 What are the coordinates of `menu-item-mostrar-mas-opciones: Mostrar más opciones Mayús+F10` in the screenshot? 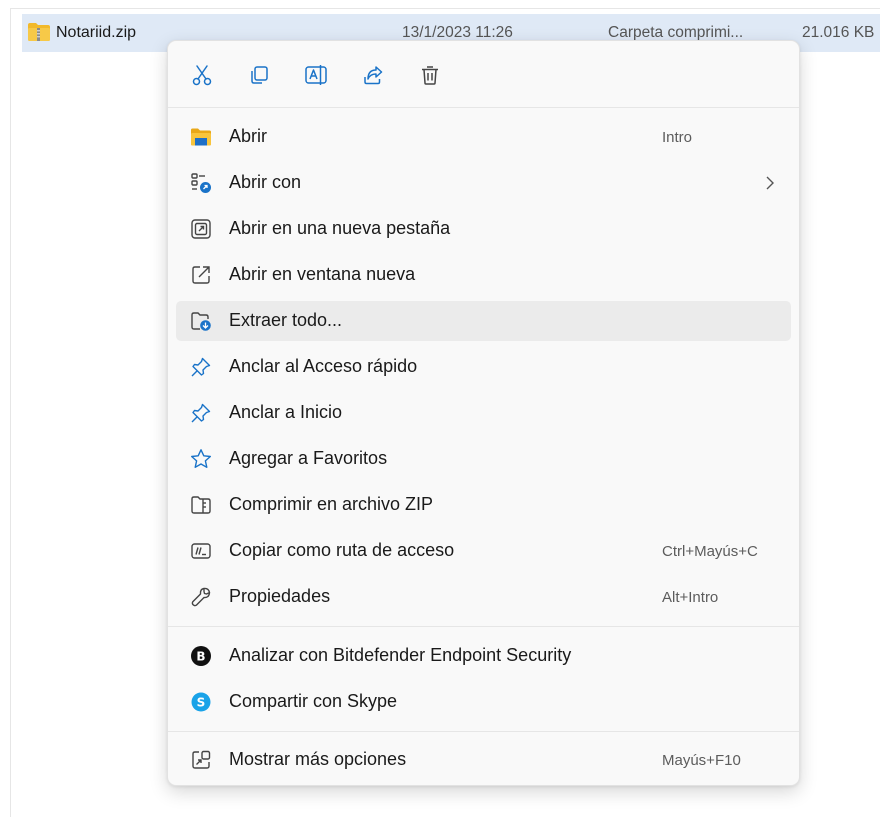 It's located at (483, 760).